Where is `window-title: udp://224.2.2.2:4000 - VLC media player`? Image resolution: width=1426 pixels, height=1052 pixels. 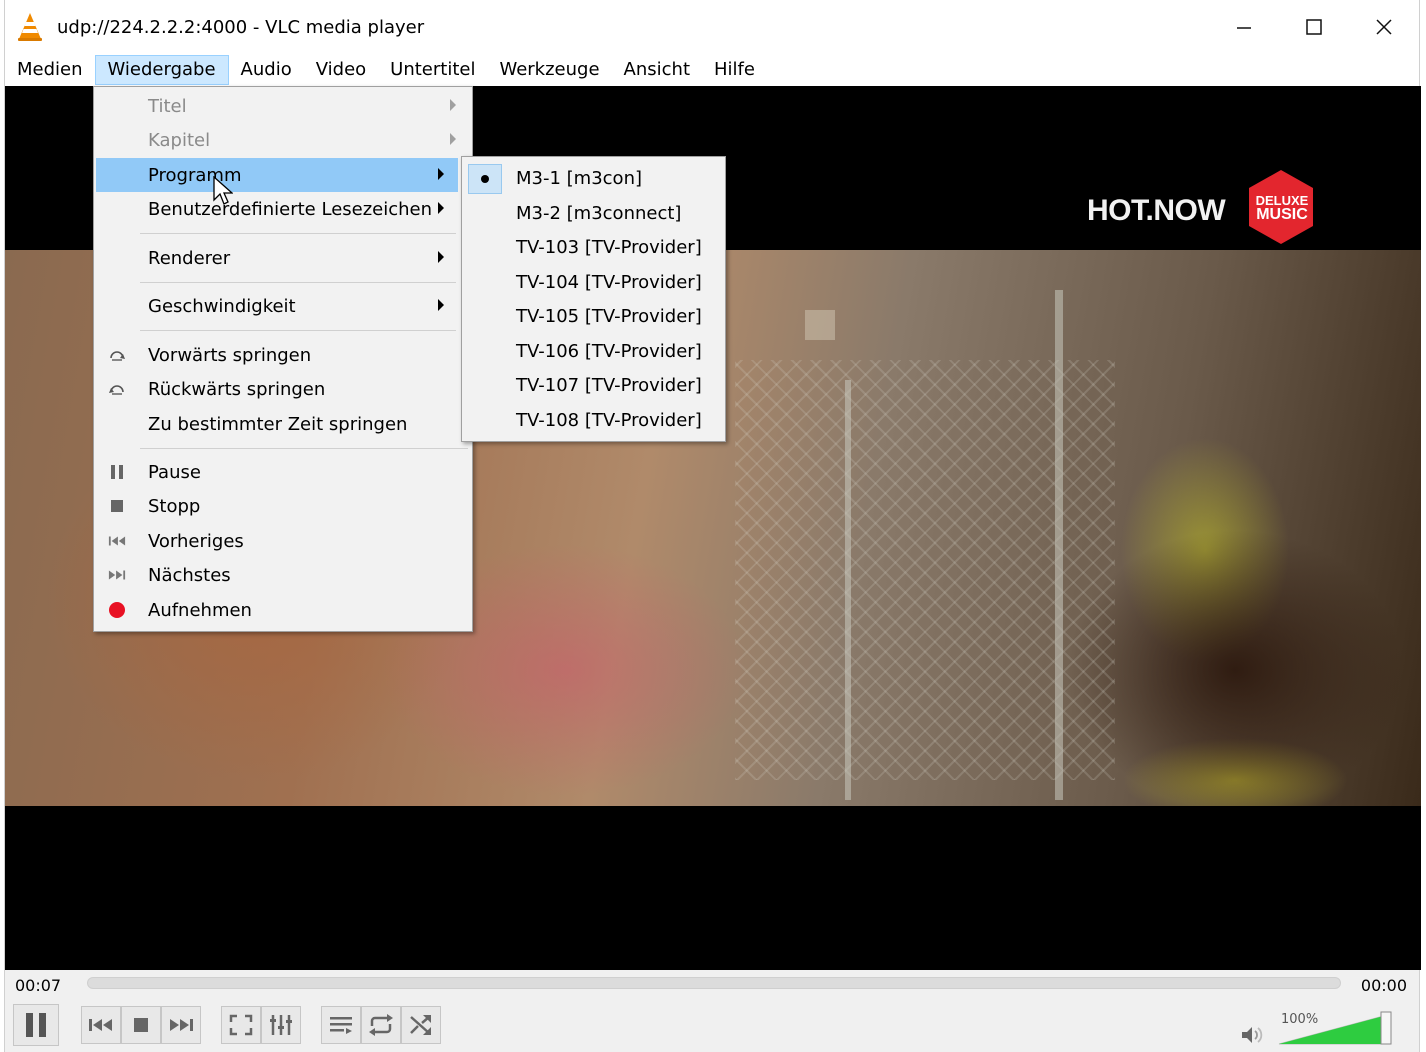
window-title: udp://224.2.2.2:4000 - VLC media player is located at coordinates (241, 27).